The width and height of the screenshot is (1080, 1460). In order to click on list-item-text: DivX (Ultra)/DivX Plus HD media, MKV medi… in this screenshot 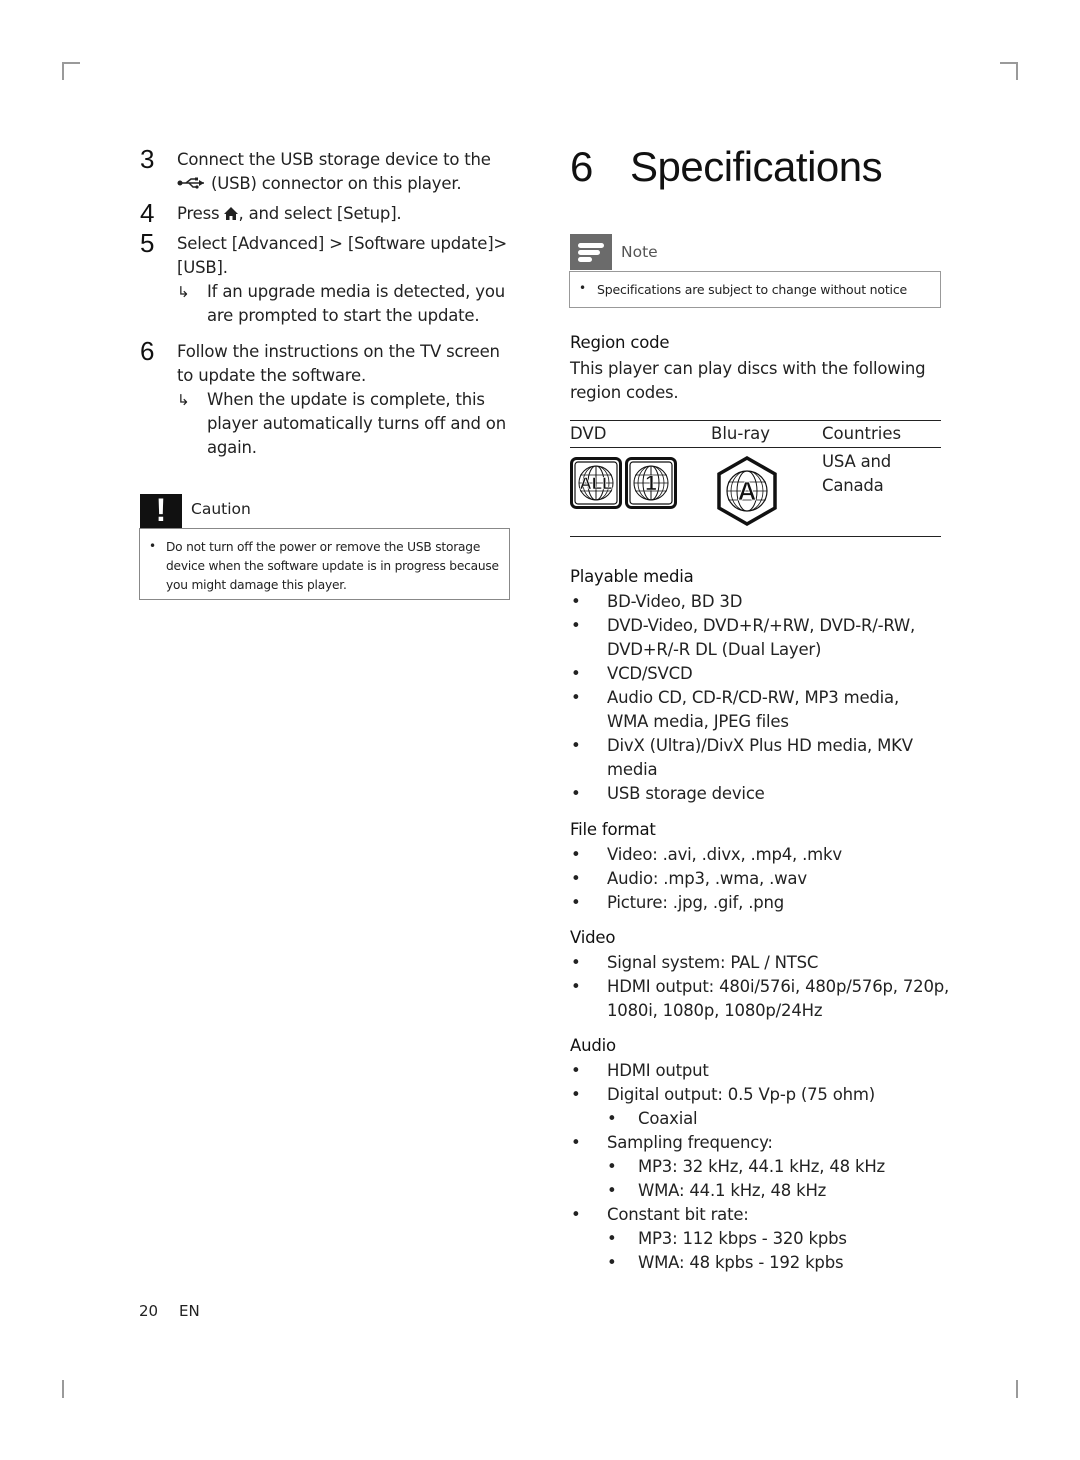, I will do `click(777, 758)`.